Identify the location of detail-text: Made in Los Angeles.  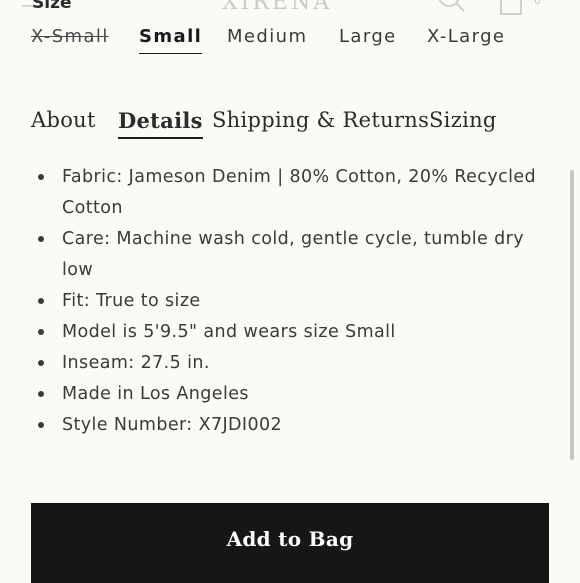
(155, 394).